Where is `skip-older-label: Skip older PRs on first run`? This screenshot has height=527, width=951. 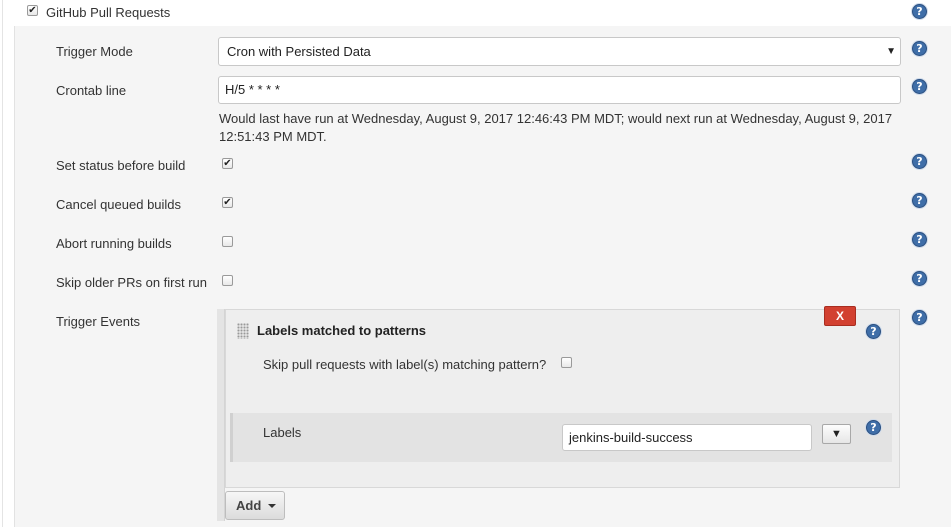
skip-older-label: Skip older PRs on first run is located at coordinates (132, 282).